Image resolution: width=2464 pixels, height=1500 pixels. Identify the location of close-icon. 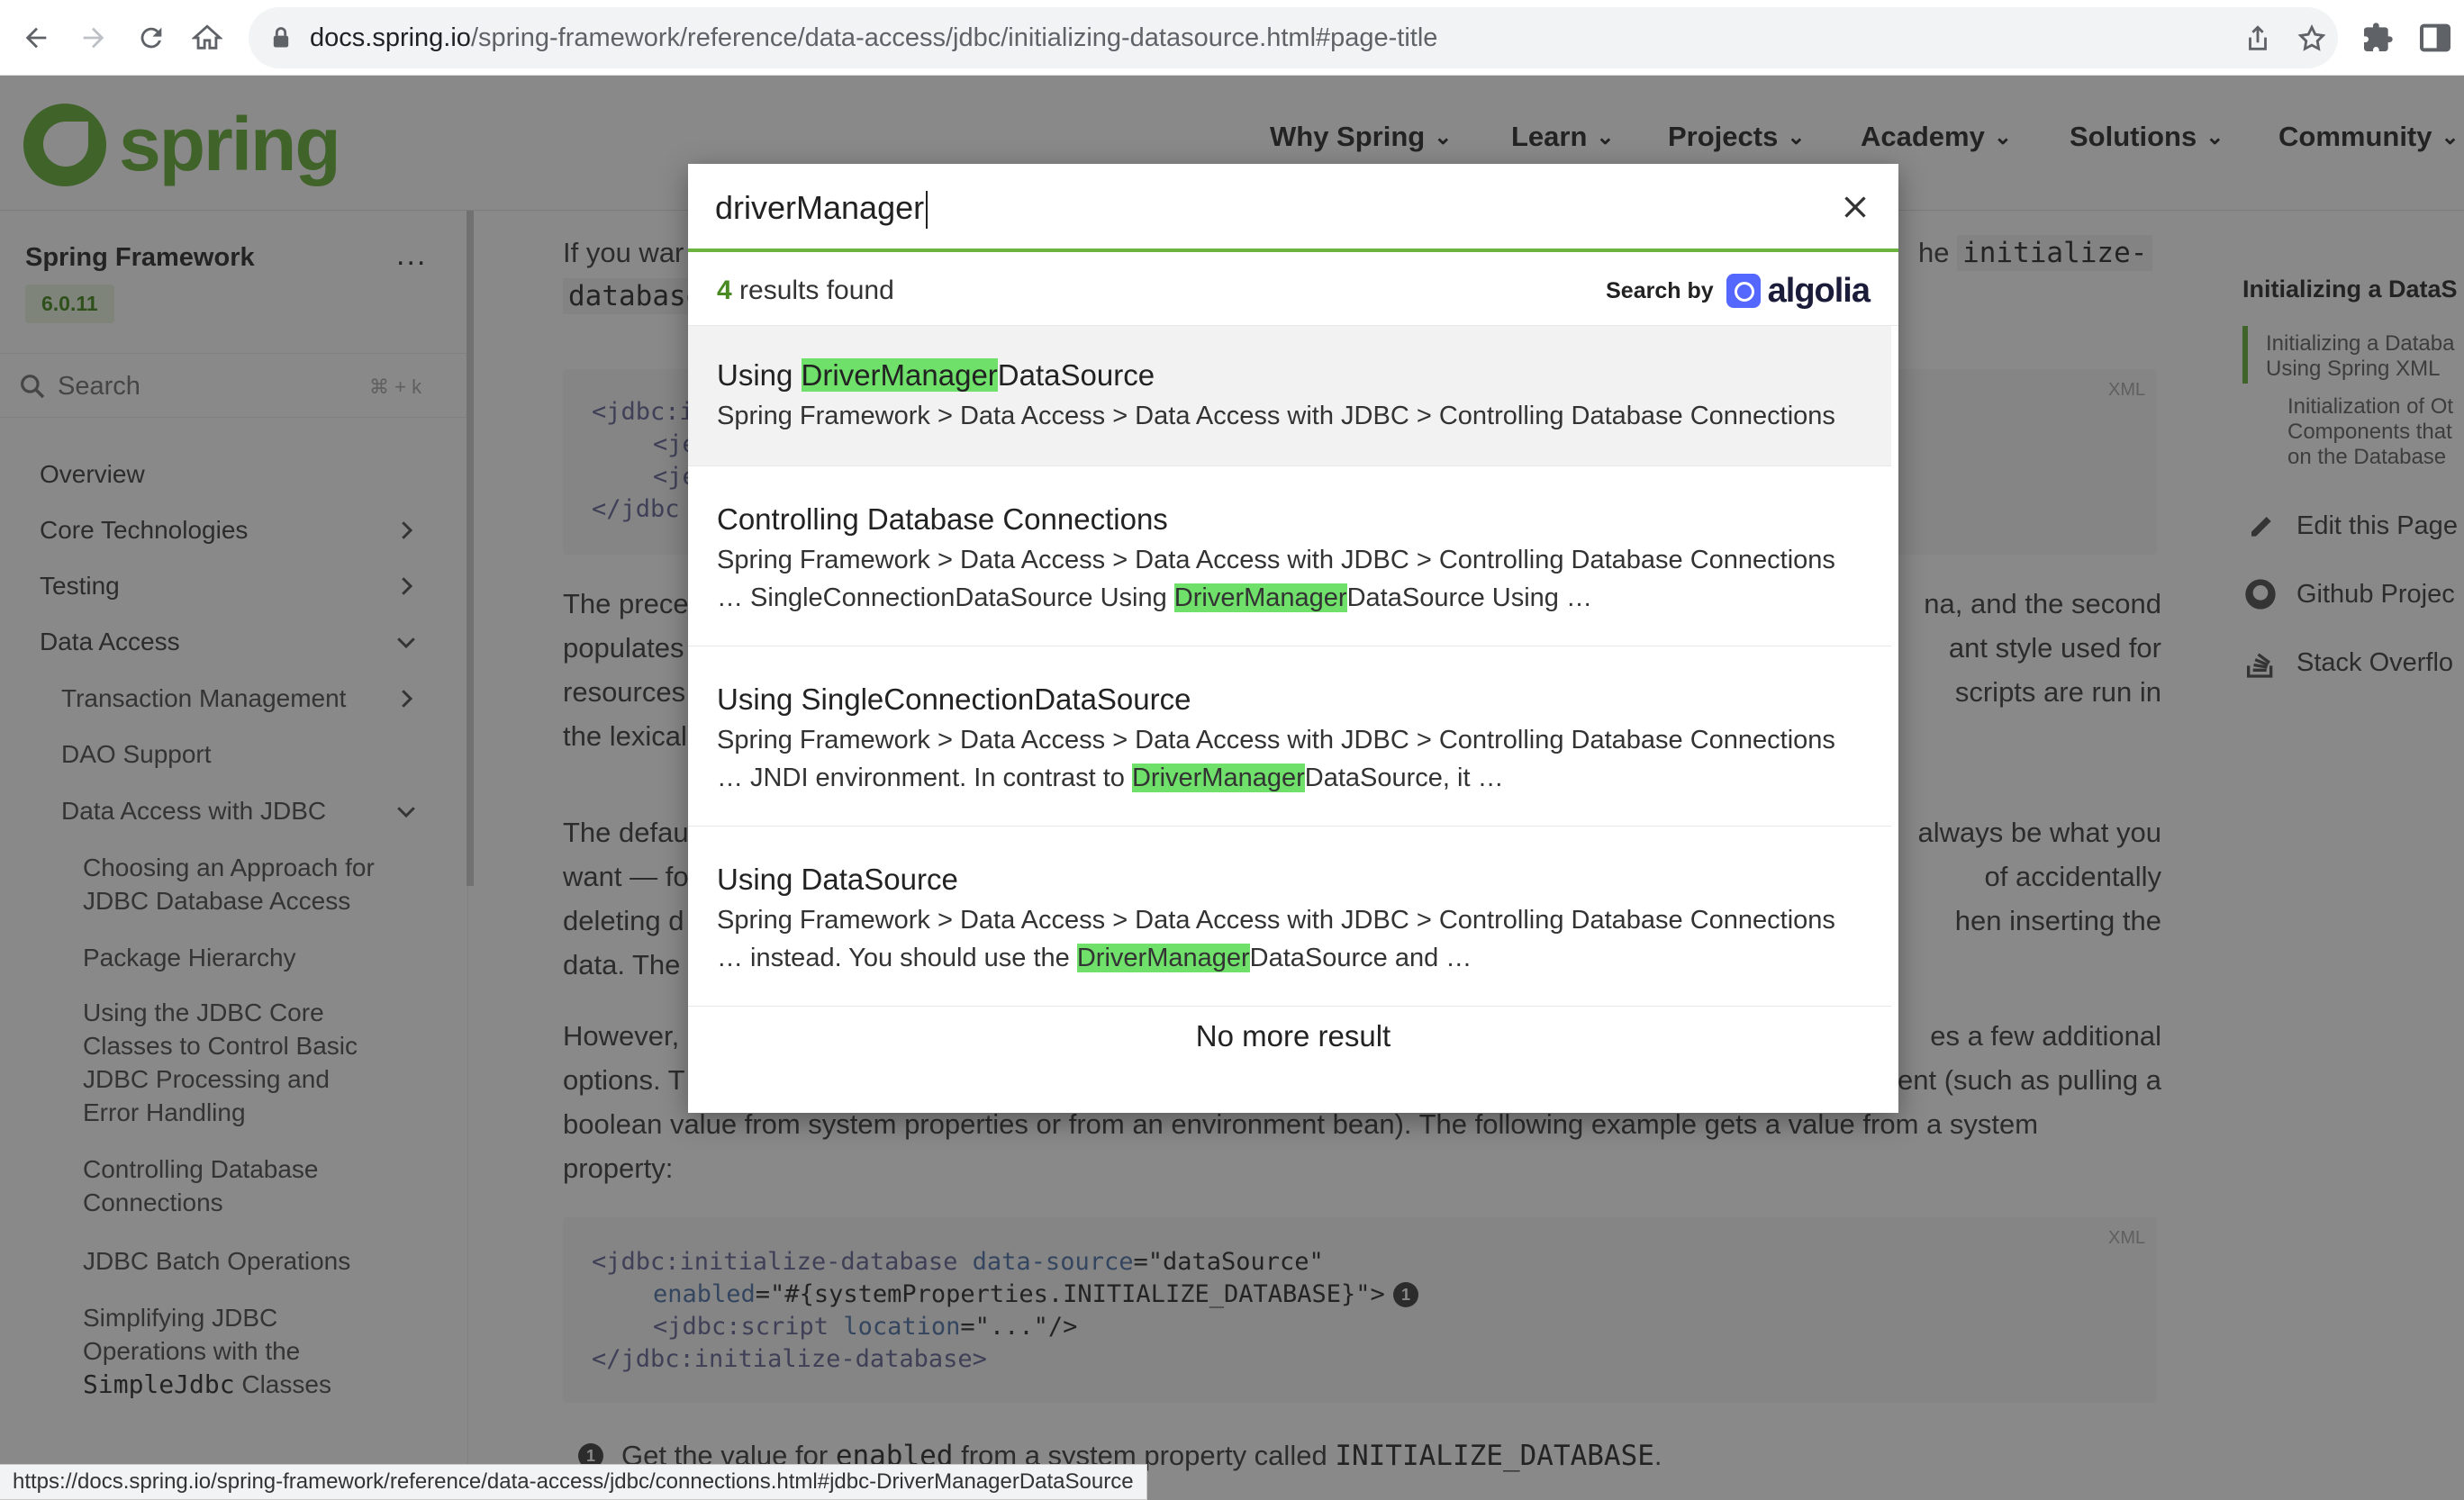
(1855, 207).